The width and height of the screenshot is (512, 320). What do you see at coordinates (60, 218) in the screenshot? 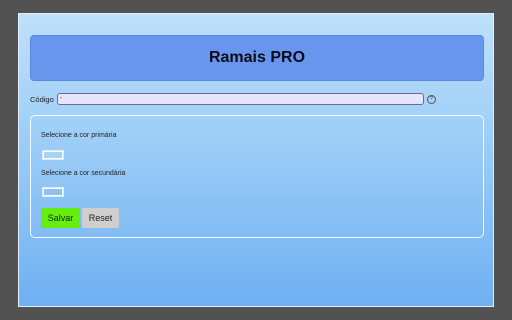
I see `save-button: Salvar` at bounding box center [60, 218].